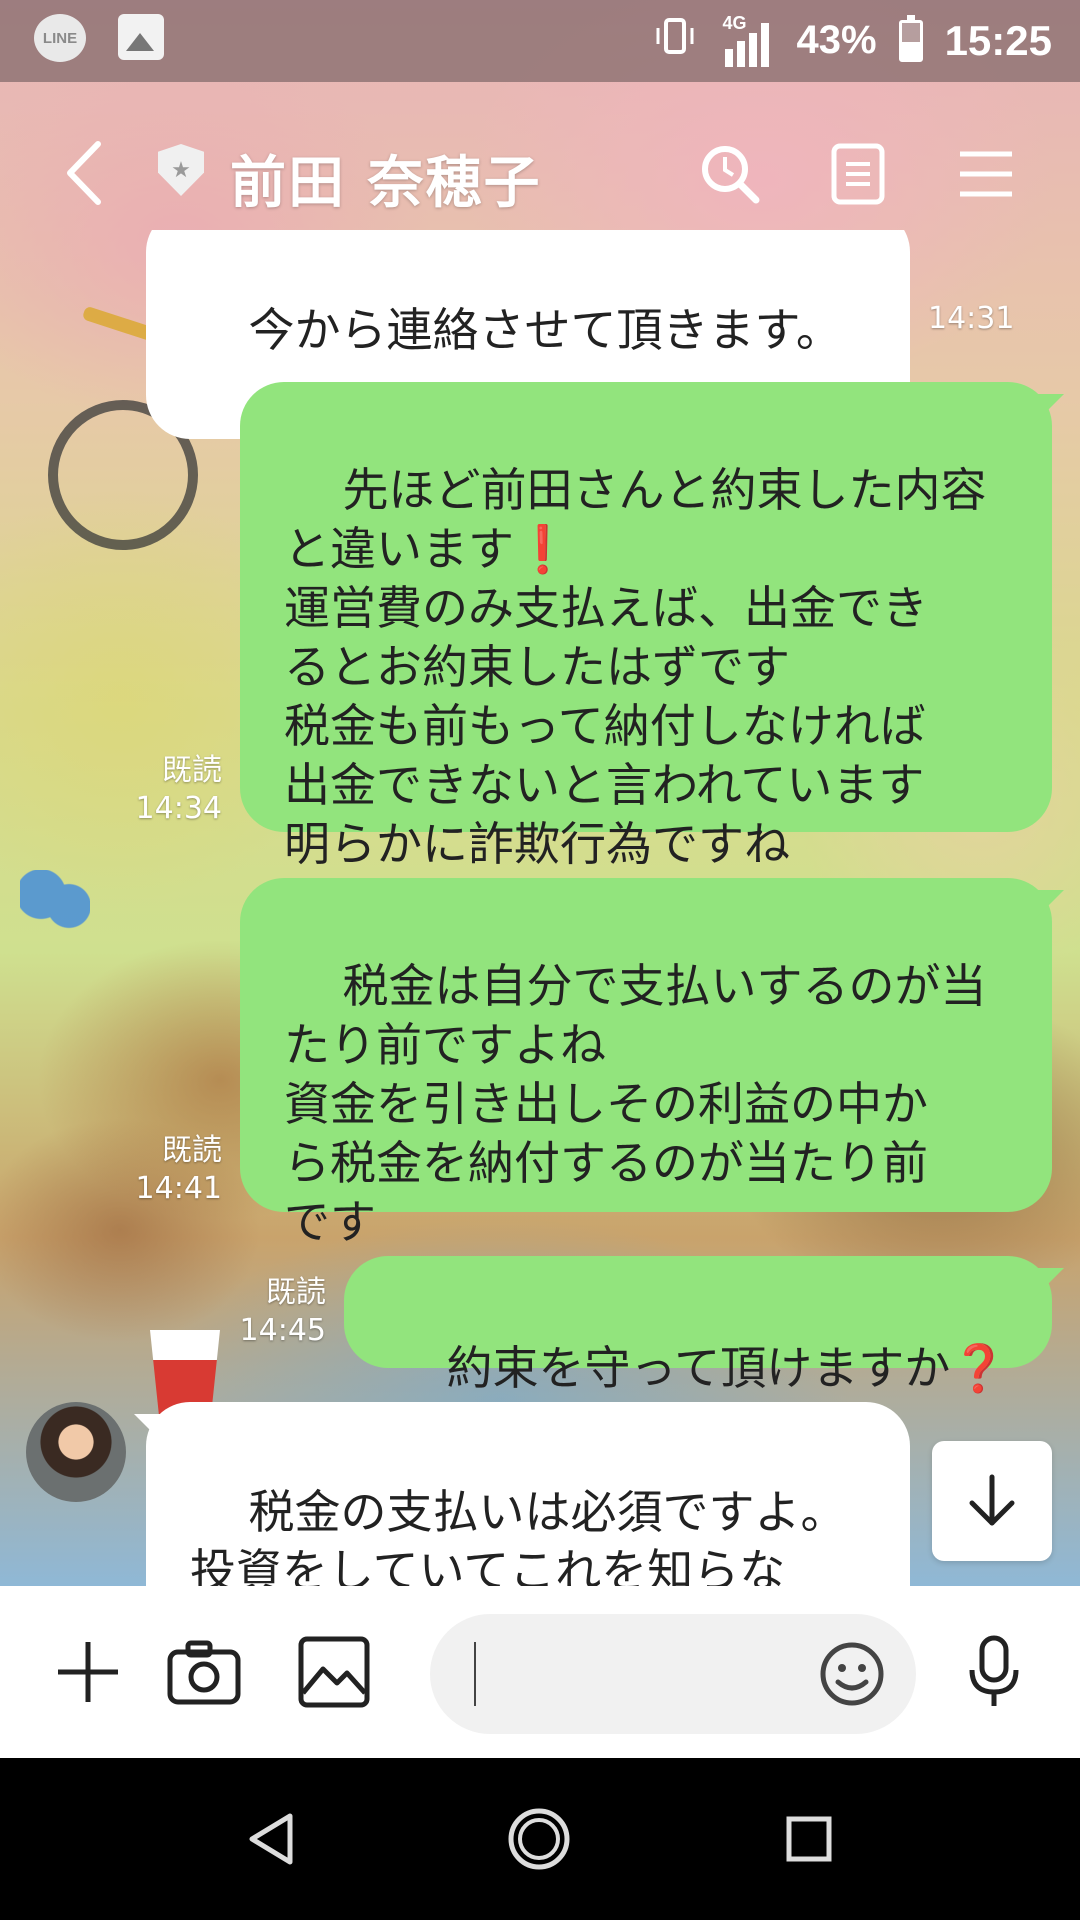 The image size is (1080, 1920). I want to click on voice-button, so click(994, 1672).